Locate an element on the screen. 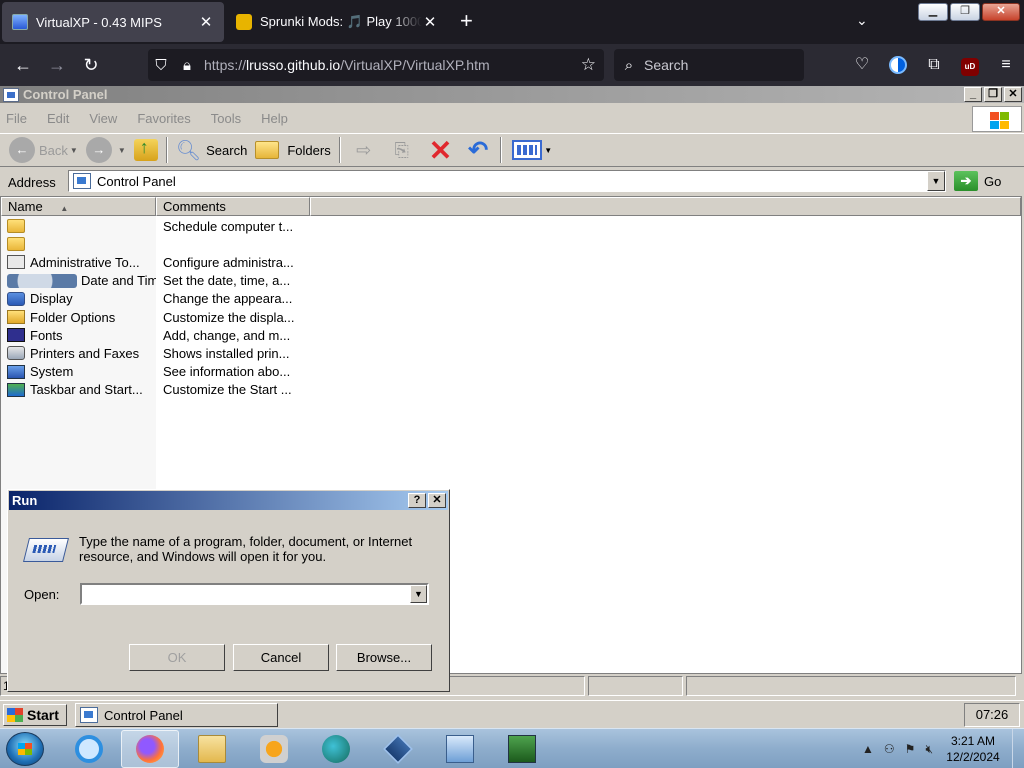 This screenshot has width=1024, height=768. system-clock: 3:21 AM 12/2/2024 is located at coordinates (973, 749).